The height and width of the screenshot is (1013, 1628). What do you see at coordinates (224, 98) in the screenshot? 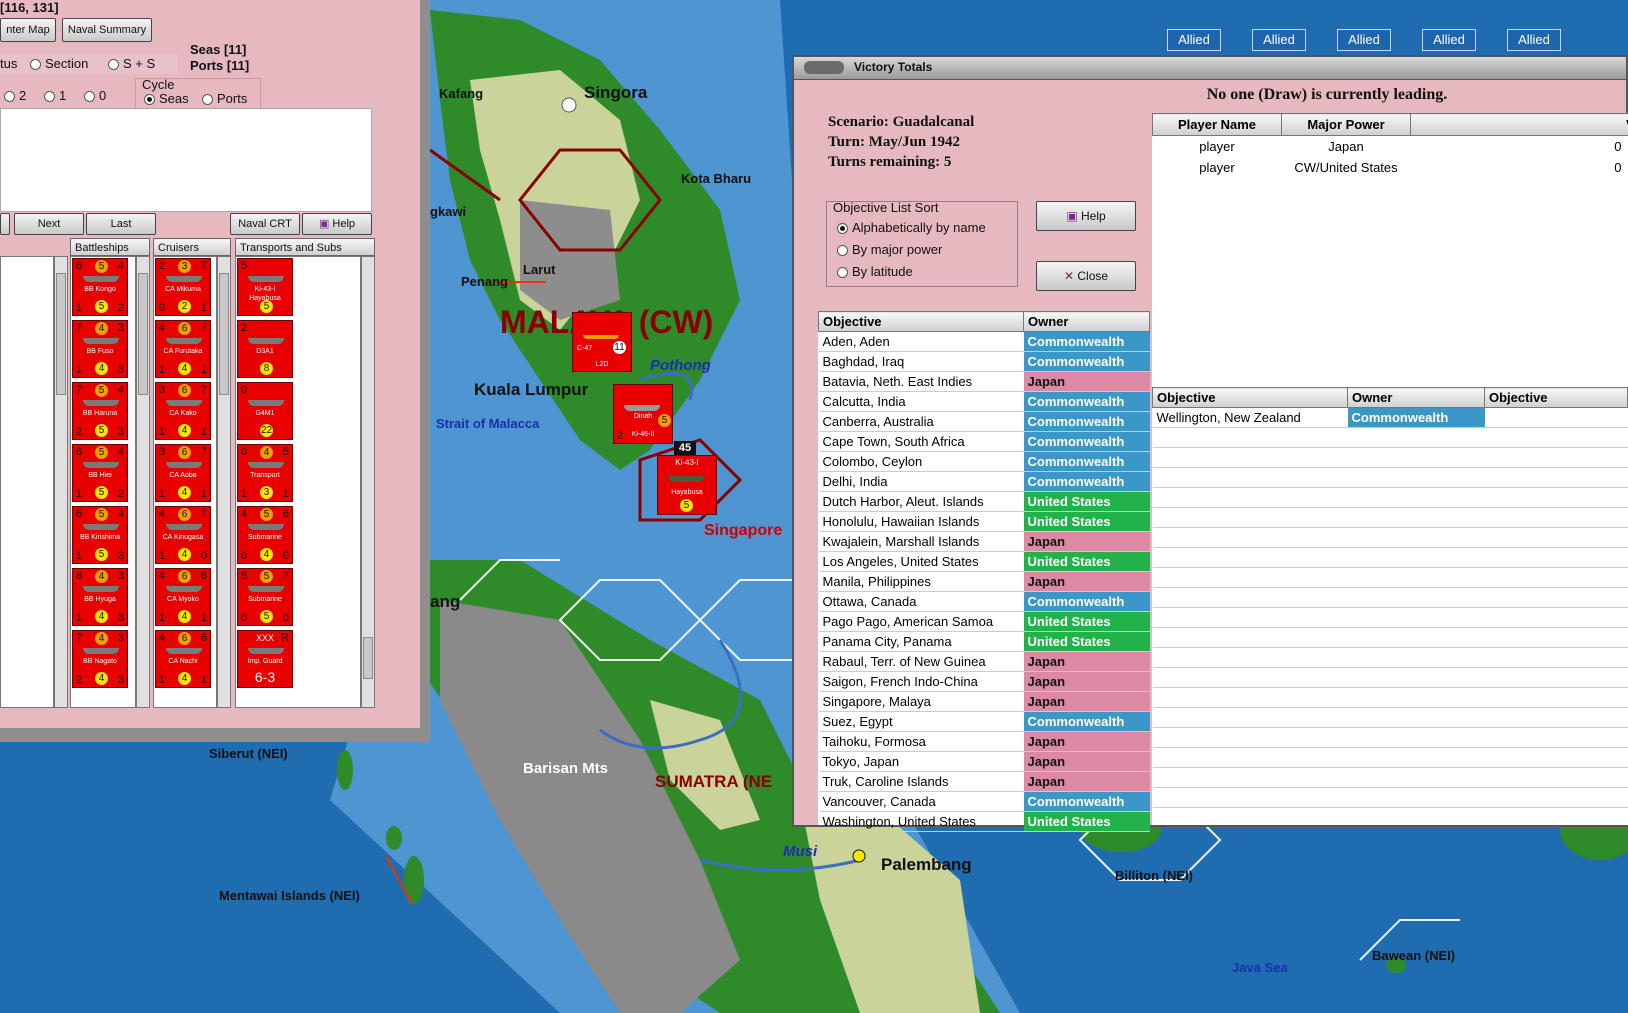
I see `cycle-ports: Ports` at bounding box center [224, 98].